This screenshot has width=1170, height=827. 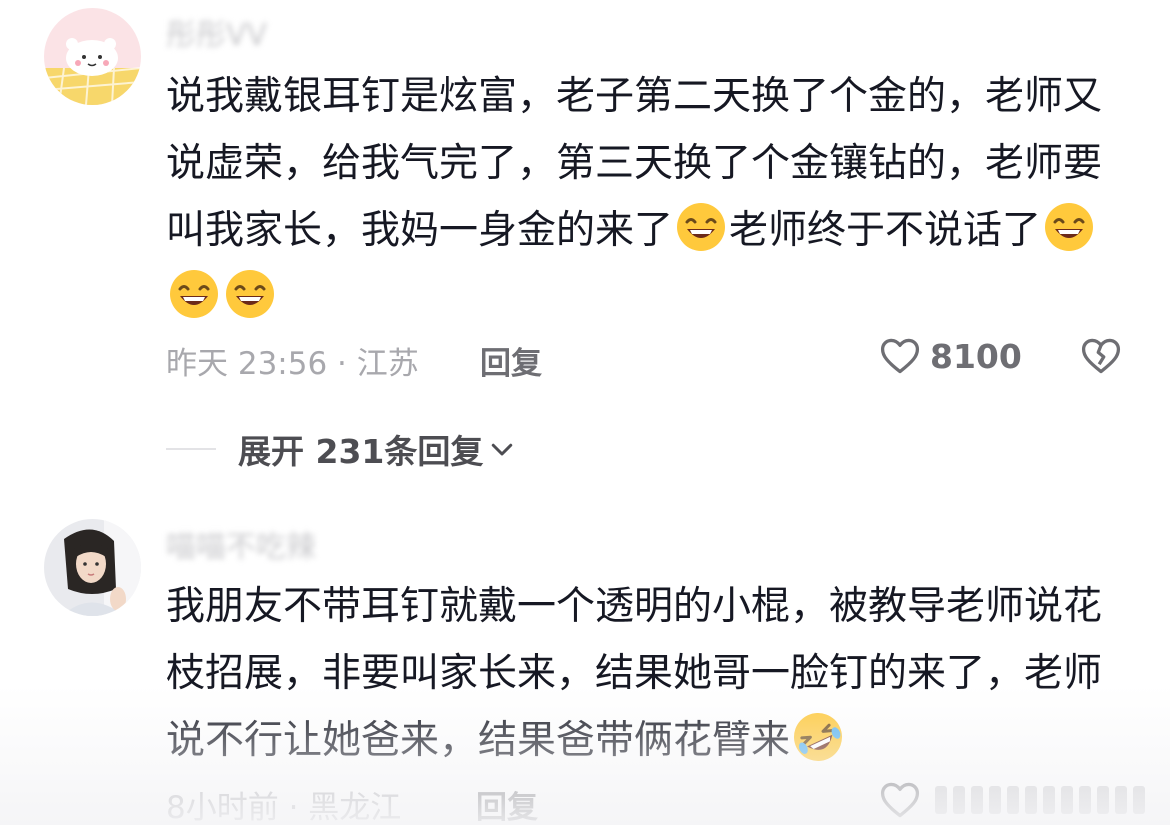 What do you see at coordinates (885, 230) in the screenshot?
I see `comment-line-text: 老师终于不说话了` at bounding box center [885, 230].